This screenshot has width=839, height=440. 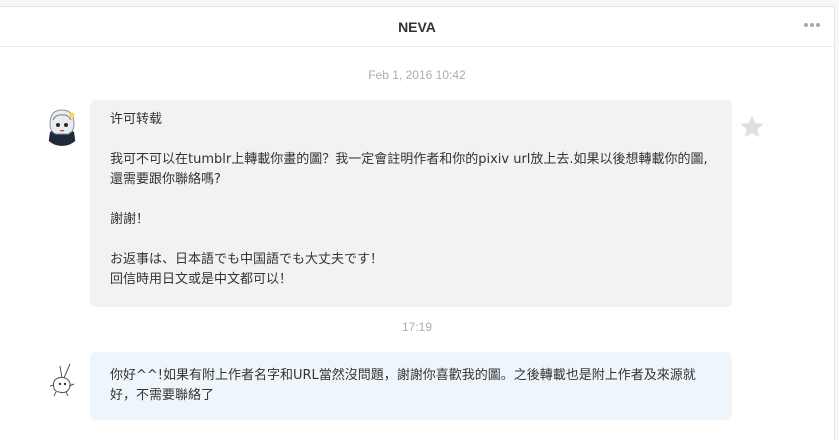 I want to click on message-paragraph: 謝謝！, so click(x=130, y=219).